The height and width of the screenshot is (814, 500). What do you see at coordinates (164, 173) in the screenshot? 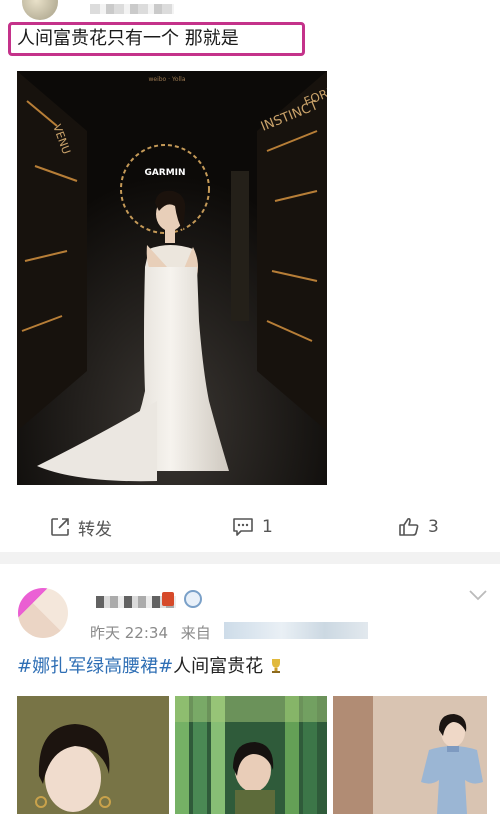
I see `garmin-sign: GARMIN` at bounding box center [164, 173].